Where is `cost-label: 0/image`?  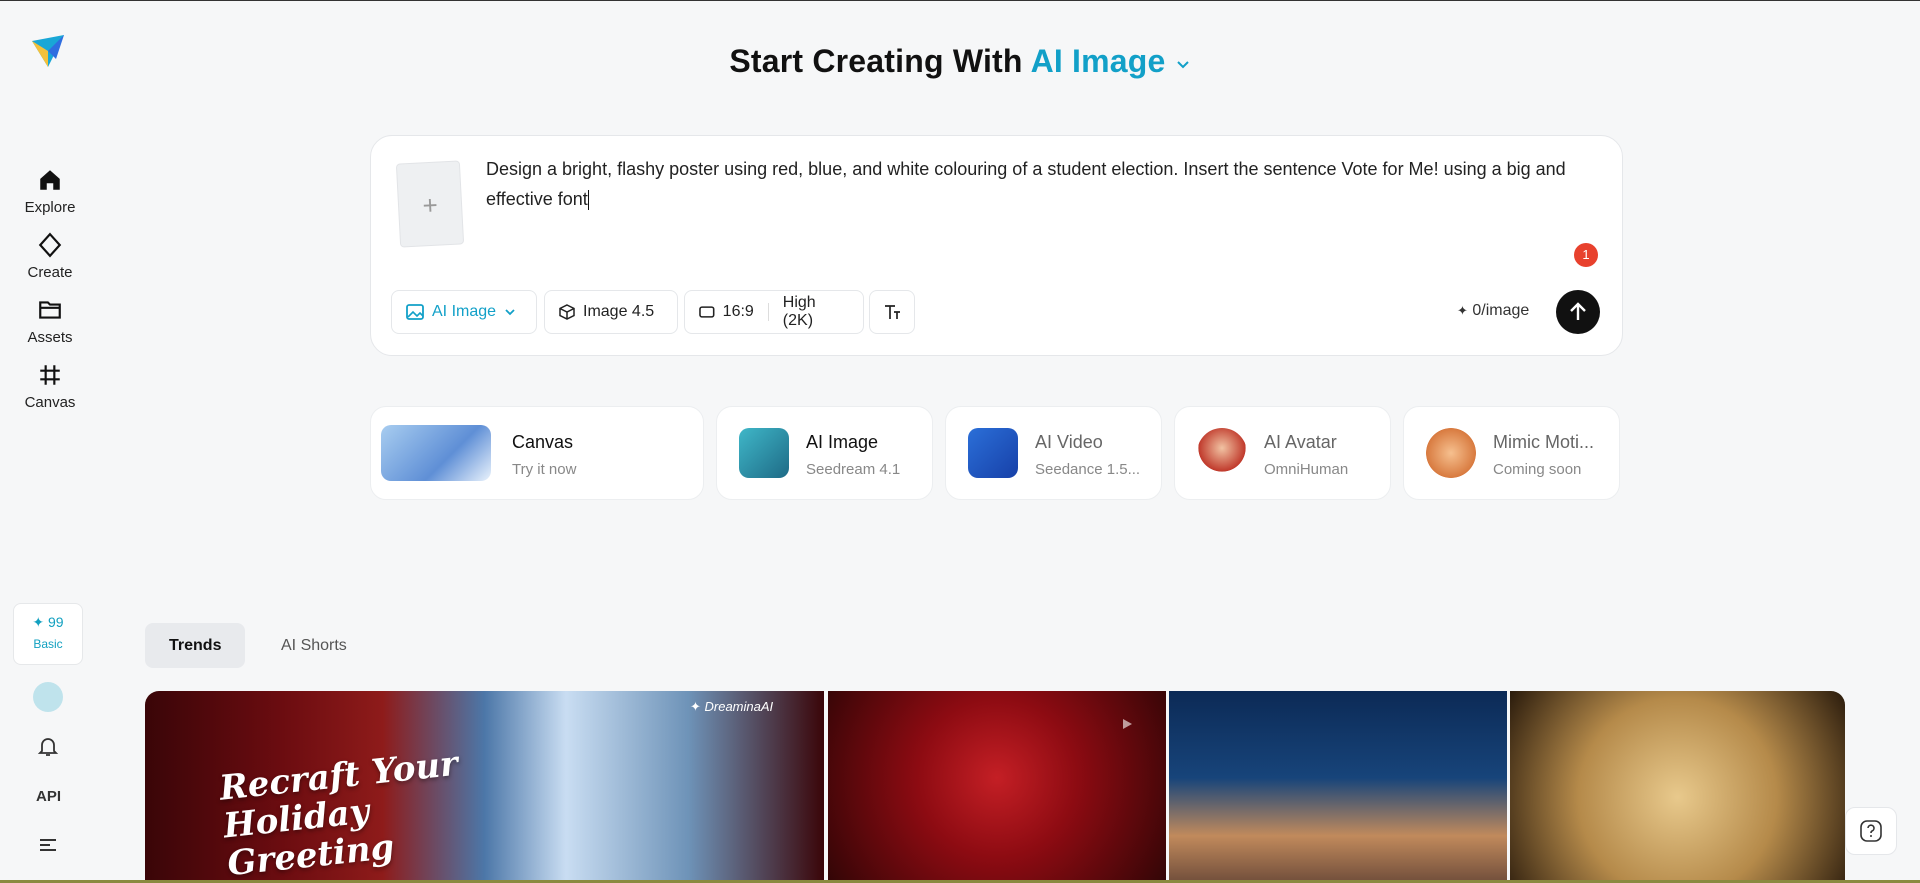 cost-label: 0/image is located at coordinates (1501, 310).